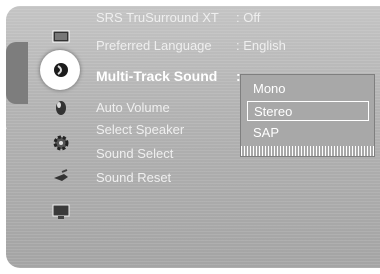  Describe the element at coordinates (157, 17) in the screenshot. I see `menu-item-label: SRS TruSurround XT` at that location.